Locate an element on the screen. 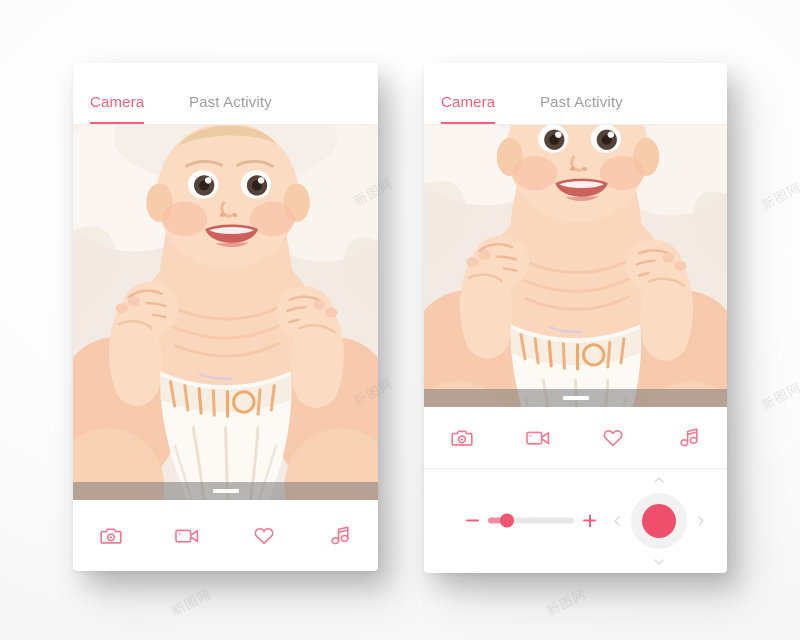 This screenshot has width=800, height=640. pan-left-button is located at coordinates (617, 521).